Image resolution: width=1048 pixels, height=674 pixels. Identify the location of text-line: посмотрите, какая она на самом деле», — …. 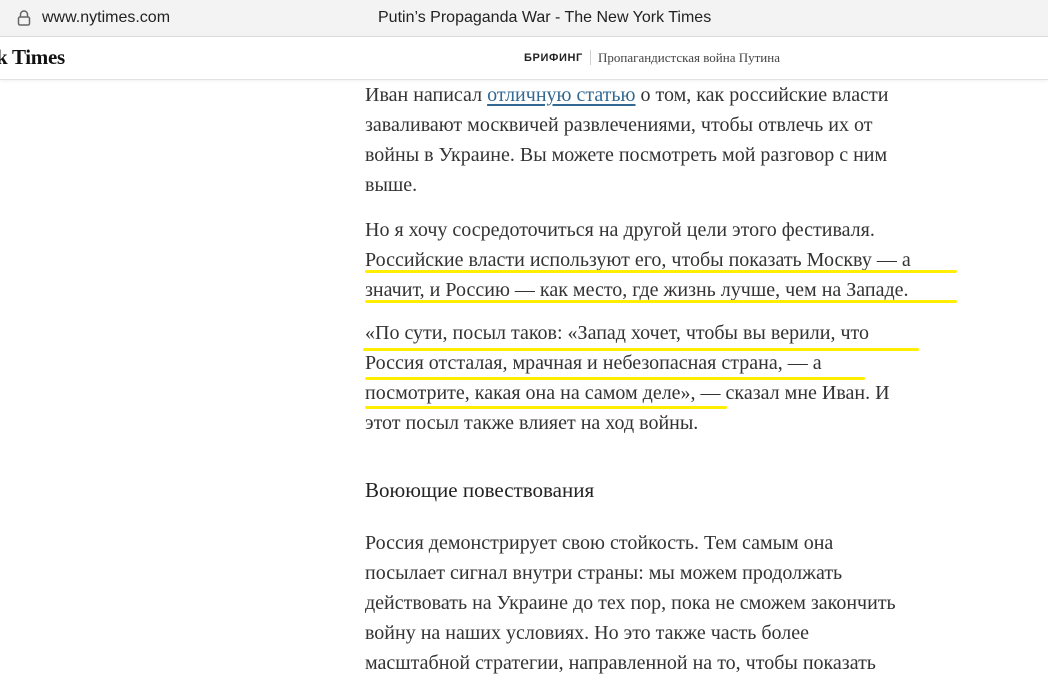
(627, 393).